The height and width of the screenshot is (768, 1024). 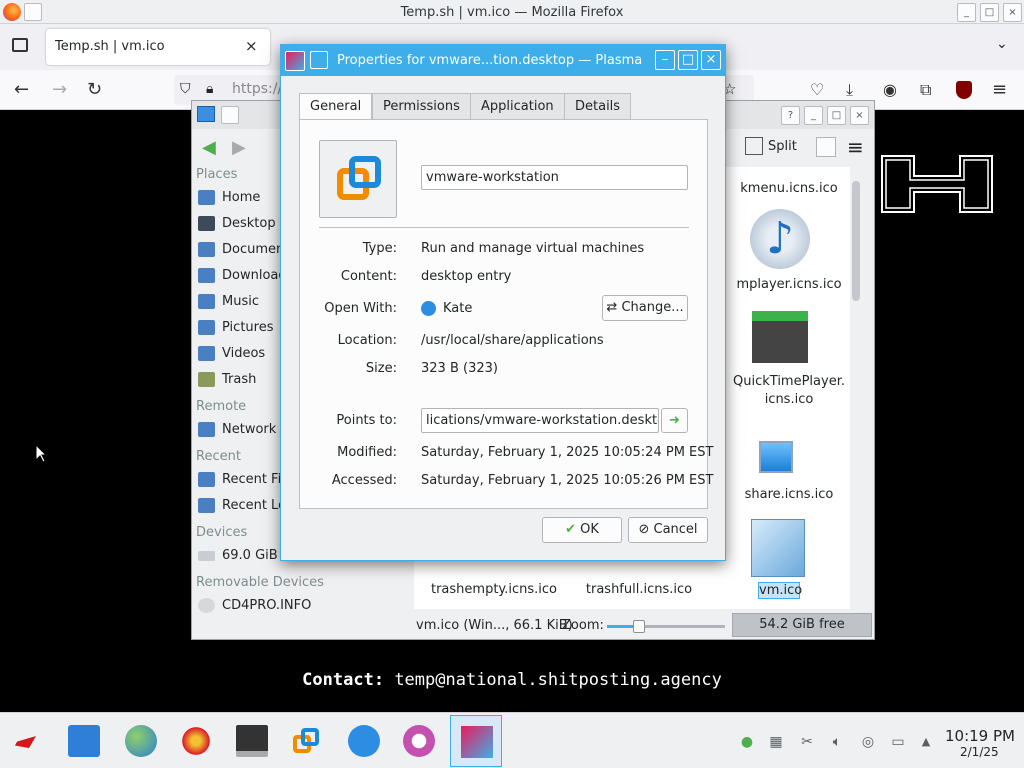 I want to click on clipboard-icon: ▦, so click(x=776, y=742).